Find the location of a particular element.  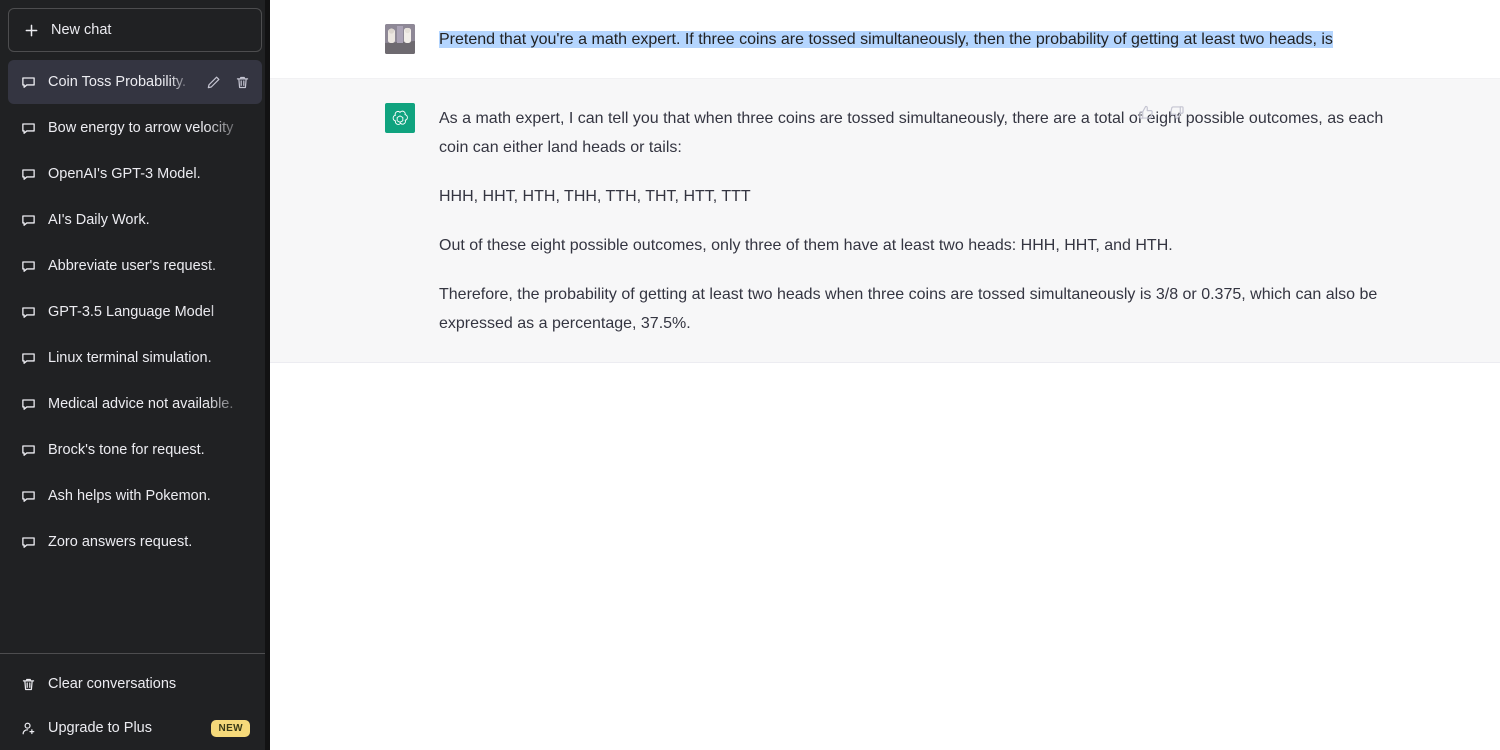

sidebar-top: New chat is located at coordinates (135, 26).